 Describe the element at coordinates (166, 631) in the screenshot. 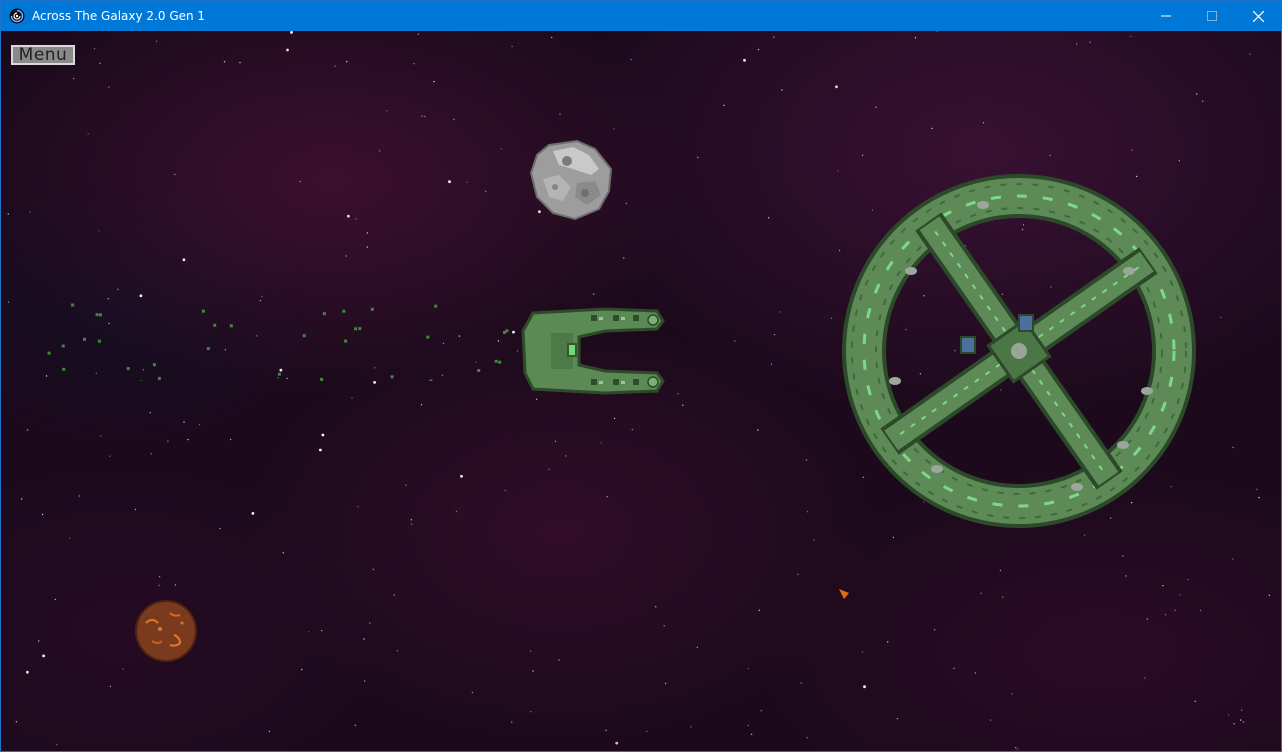

I see `planet` at that location.